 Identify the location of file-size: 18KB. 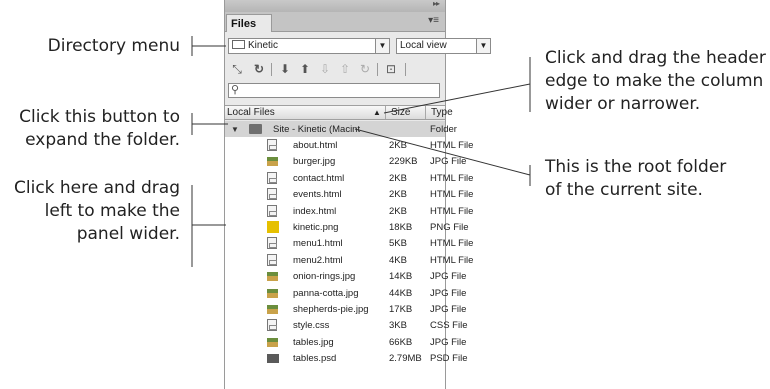
(401, 227).